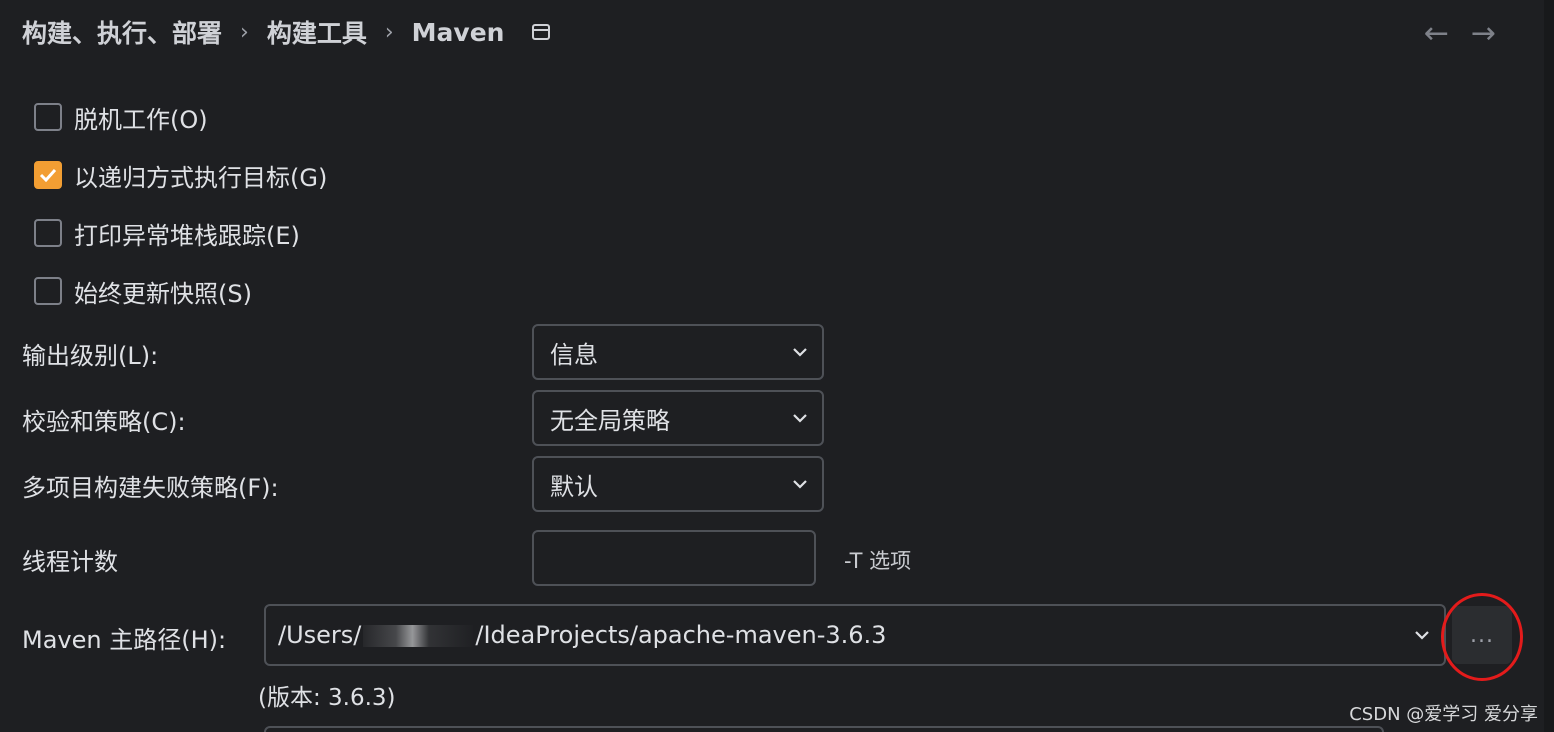  Describe the element at coordinates (574, 354) in the screenshot. I see `select-value: 信息` at that location.